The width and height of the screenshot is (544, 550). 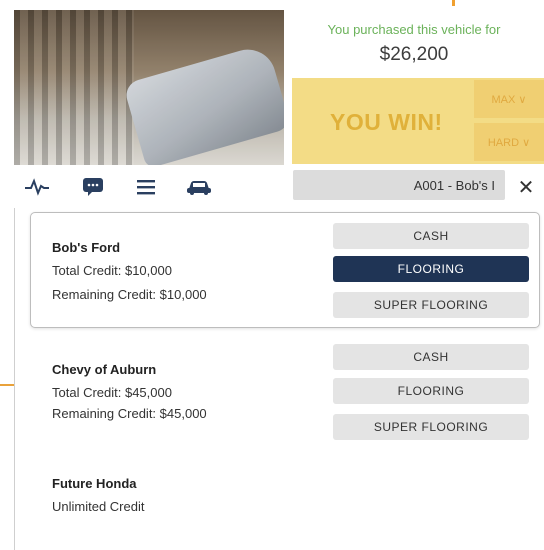 I want to click on dealer-remaining-credit: Remaining Credit: $45,000, so click(x=129, y=413).